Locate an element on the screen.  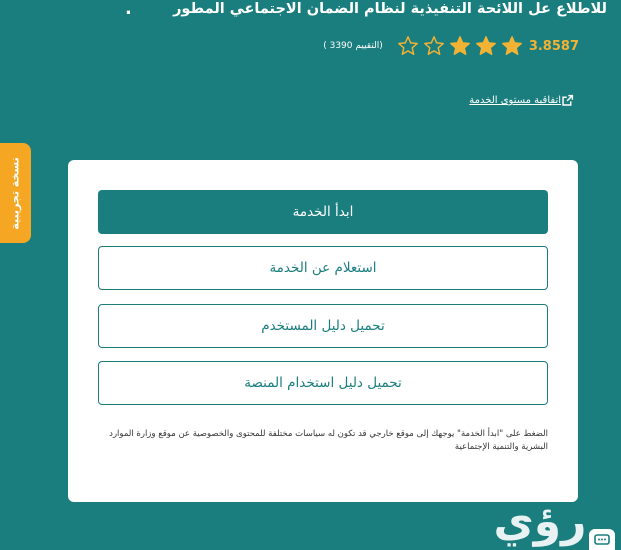
start-service-button: ابدأ الخدمة is located at coordinates (323, 212).